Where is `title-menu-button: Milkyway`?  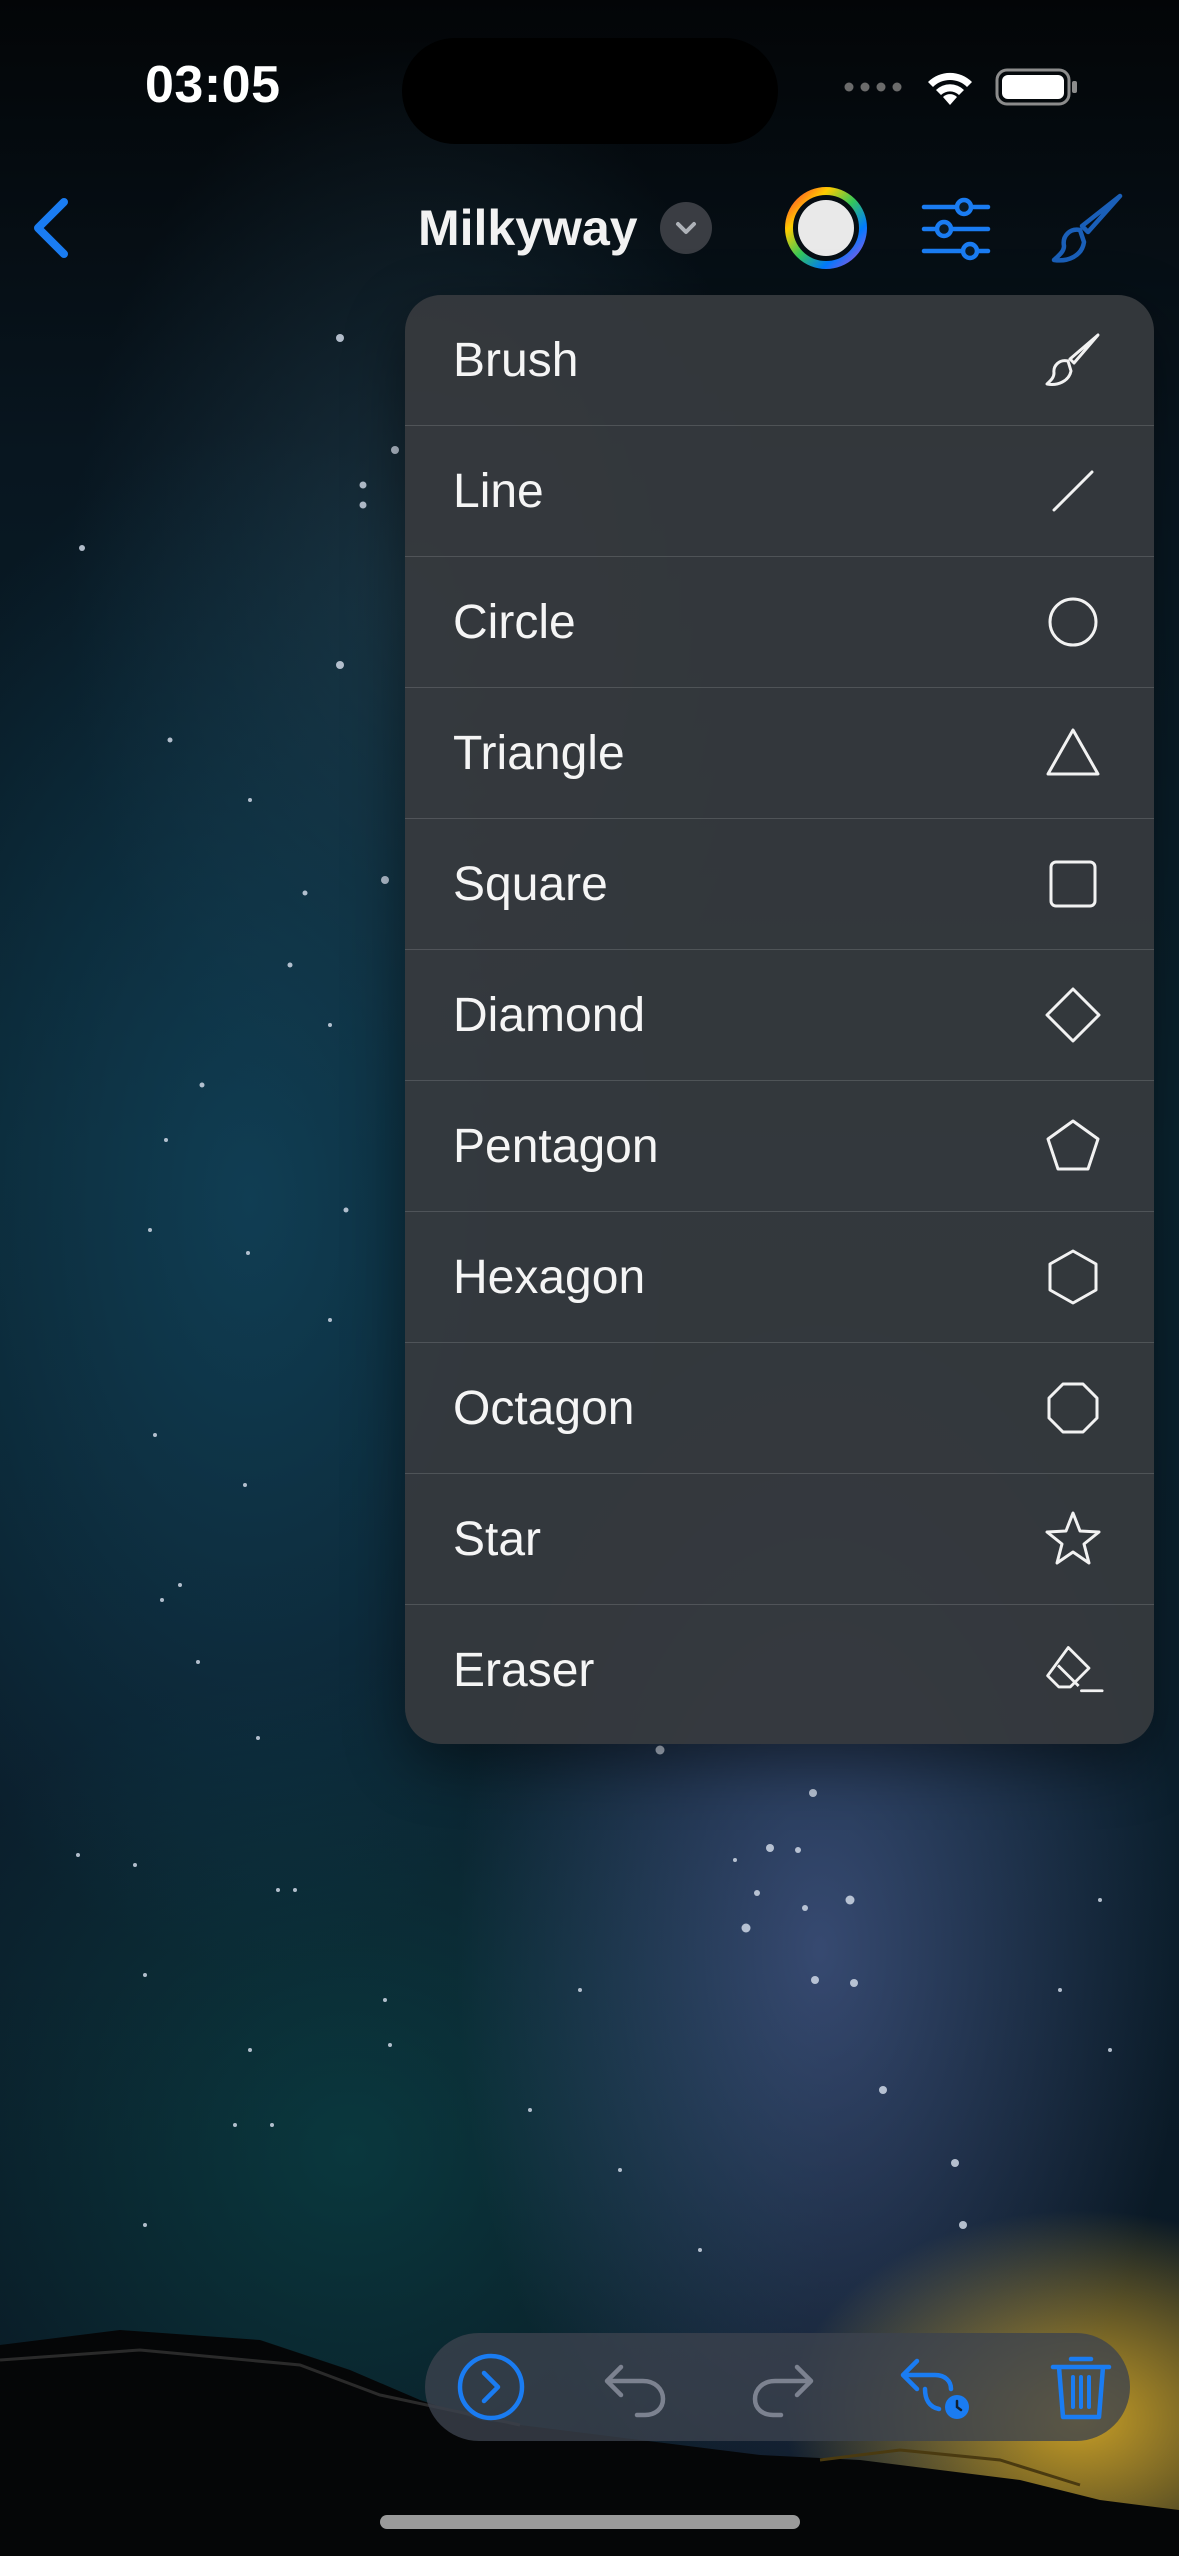
title-menu-button: Milkyway is located at coordinates (565, 228).